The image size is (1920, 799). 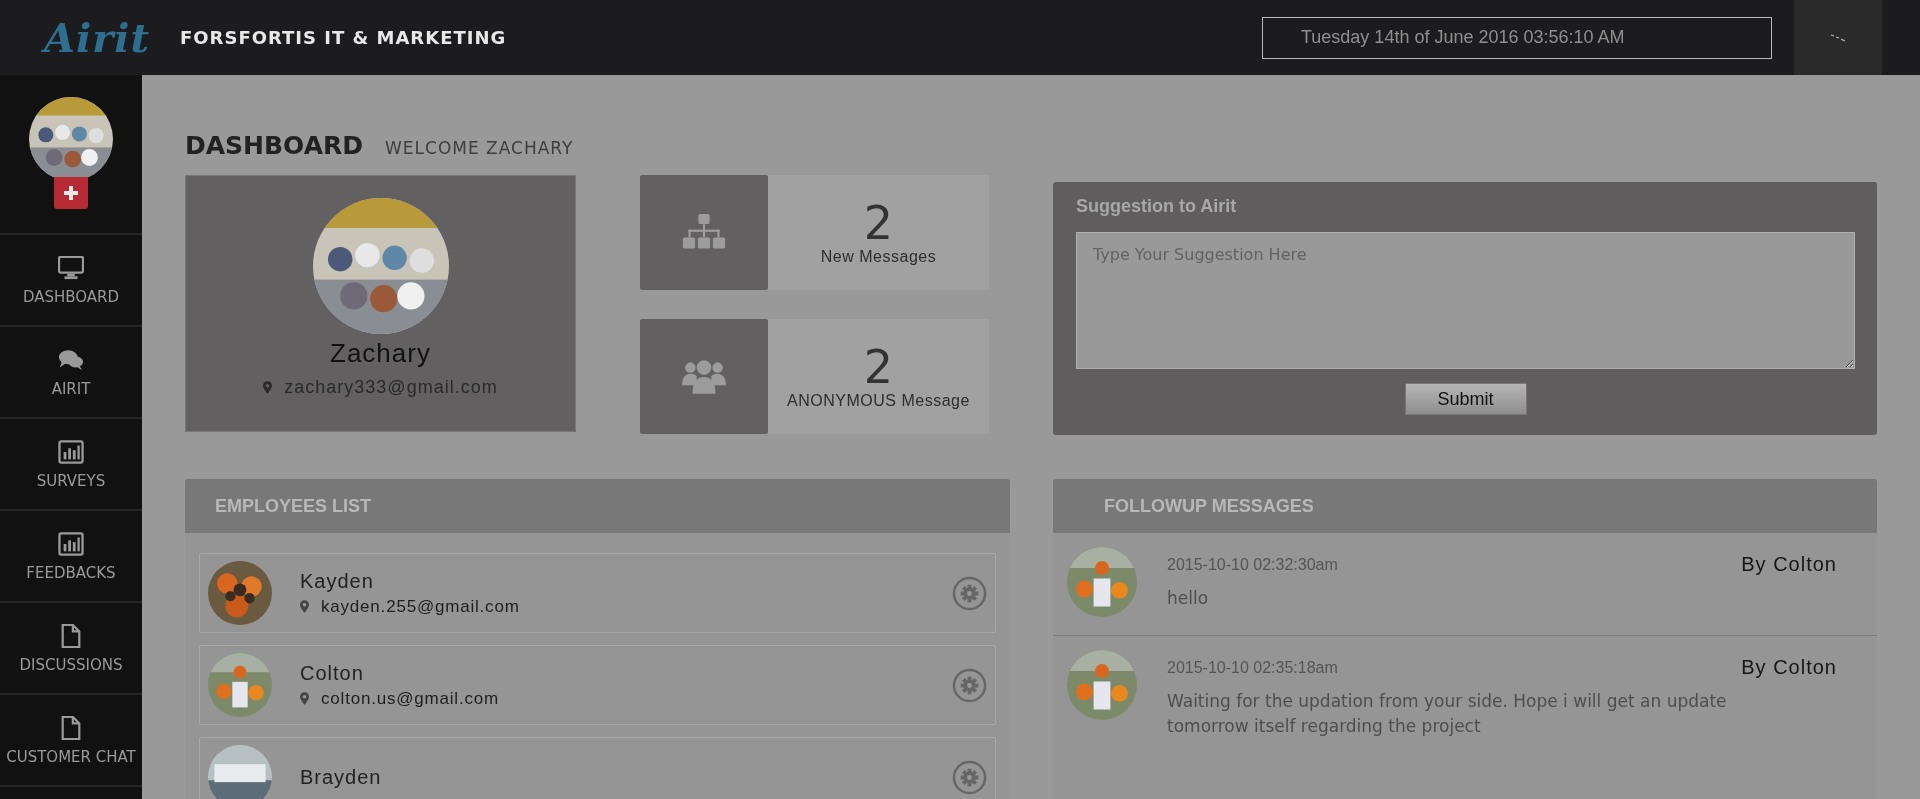 What do you see at coordinates (597, 768) in the screenshot?
I see `employee-row: Brayden` at bounding box center [597, 768].